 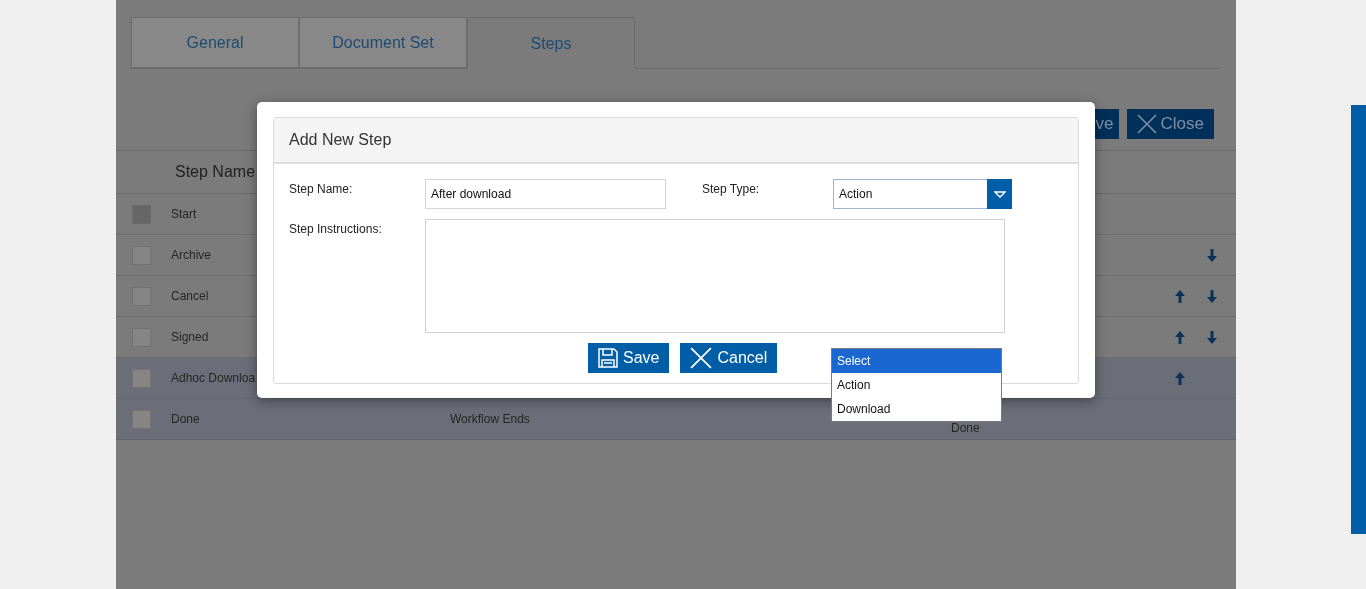 I want to click on field-label: Step Type:, so click(x=731, y=188).